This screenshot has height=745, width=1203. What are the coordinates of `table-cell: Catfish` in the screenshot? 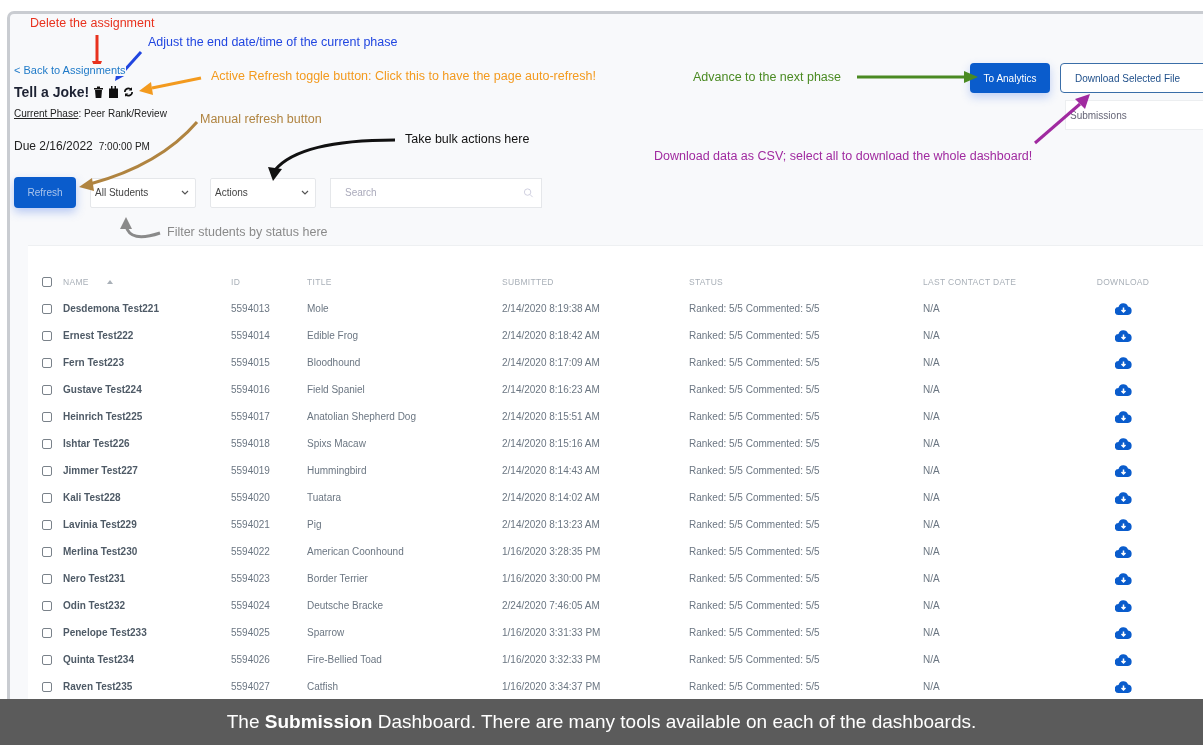 It's located at (323, 686).